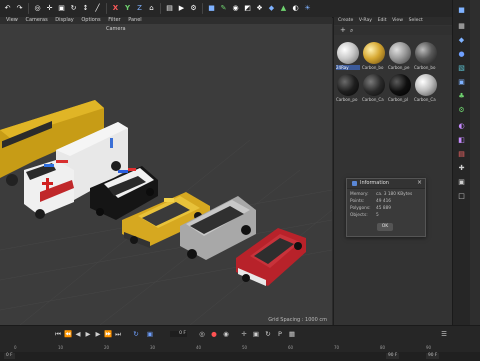 This screenshot has width=480, height=361. What do you see at coordinates (268, 334) in the screenshot?
I see `rotation-key-icon: ↻` at bounding box center [268, 334].